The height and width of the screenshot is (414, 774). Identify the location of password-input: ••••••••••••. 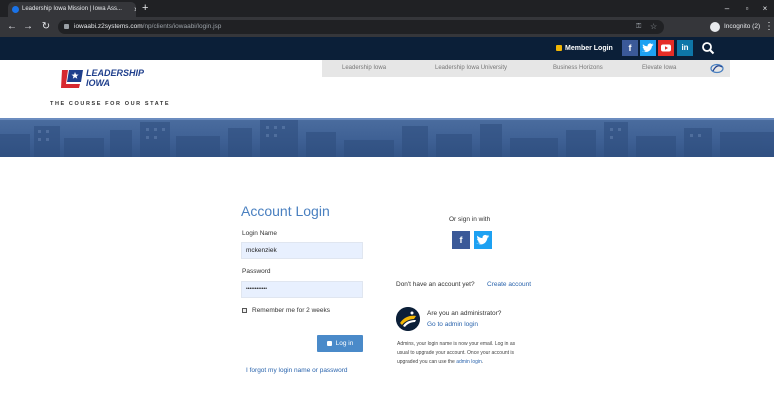
(302, 289).